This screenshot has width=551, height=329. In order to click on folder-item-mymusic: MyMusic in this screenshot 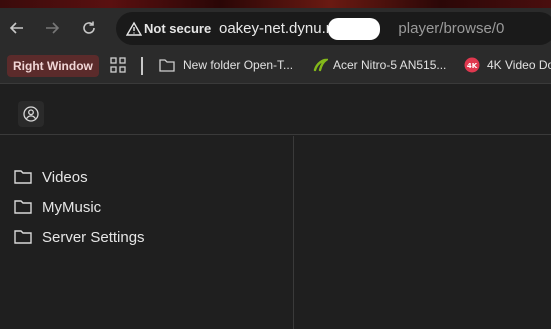, I will do `click(57, 207)`.